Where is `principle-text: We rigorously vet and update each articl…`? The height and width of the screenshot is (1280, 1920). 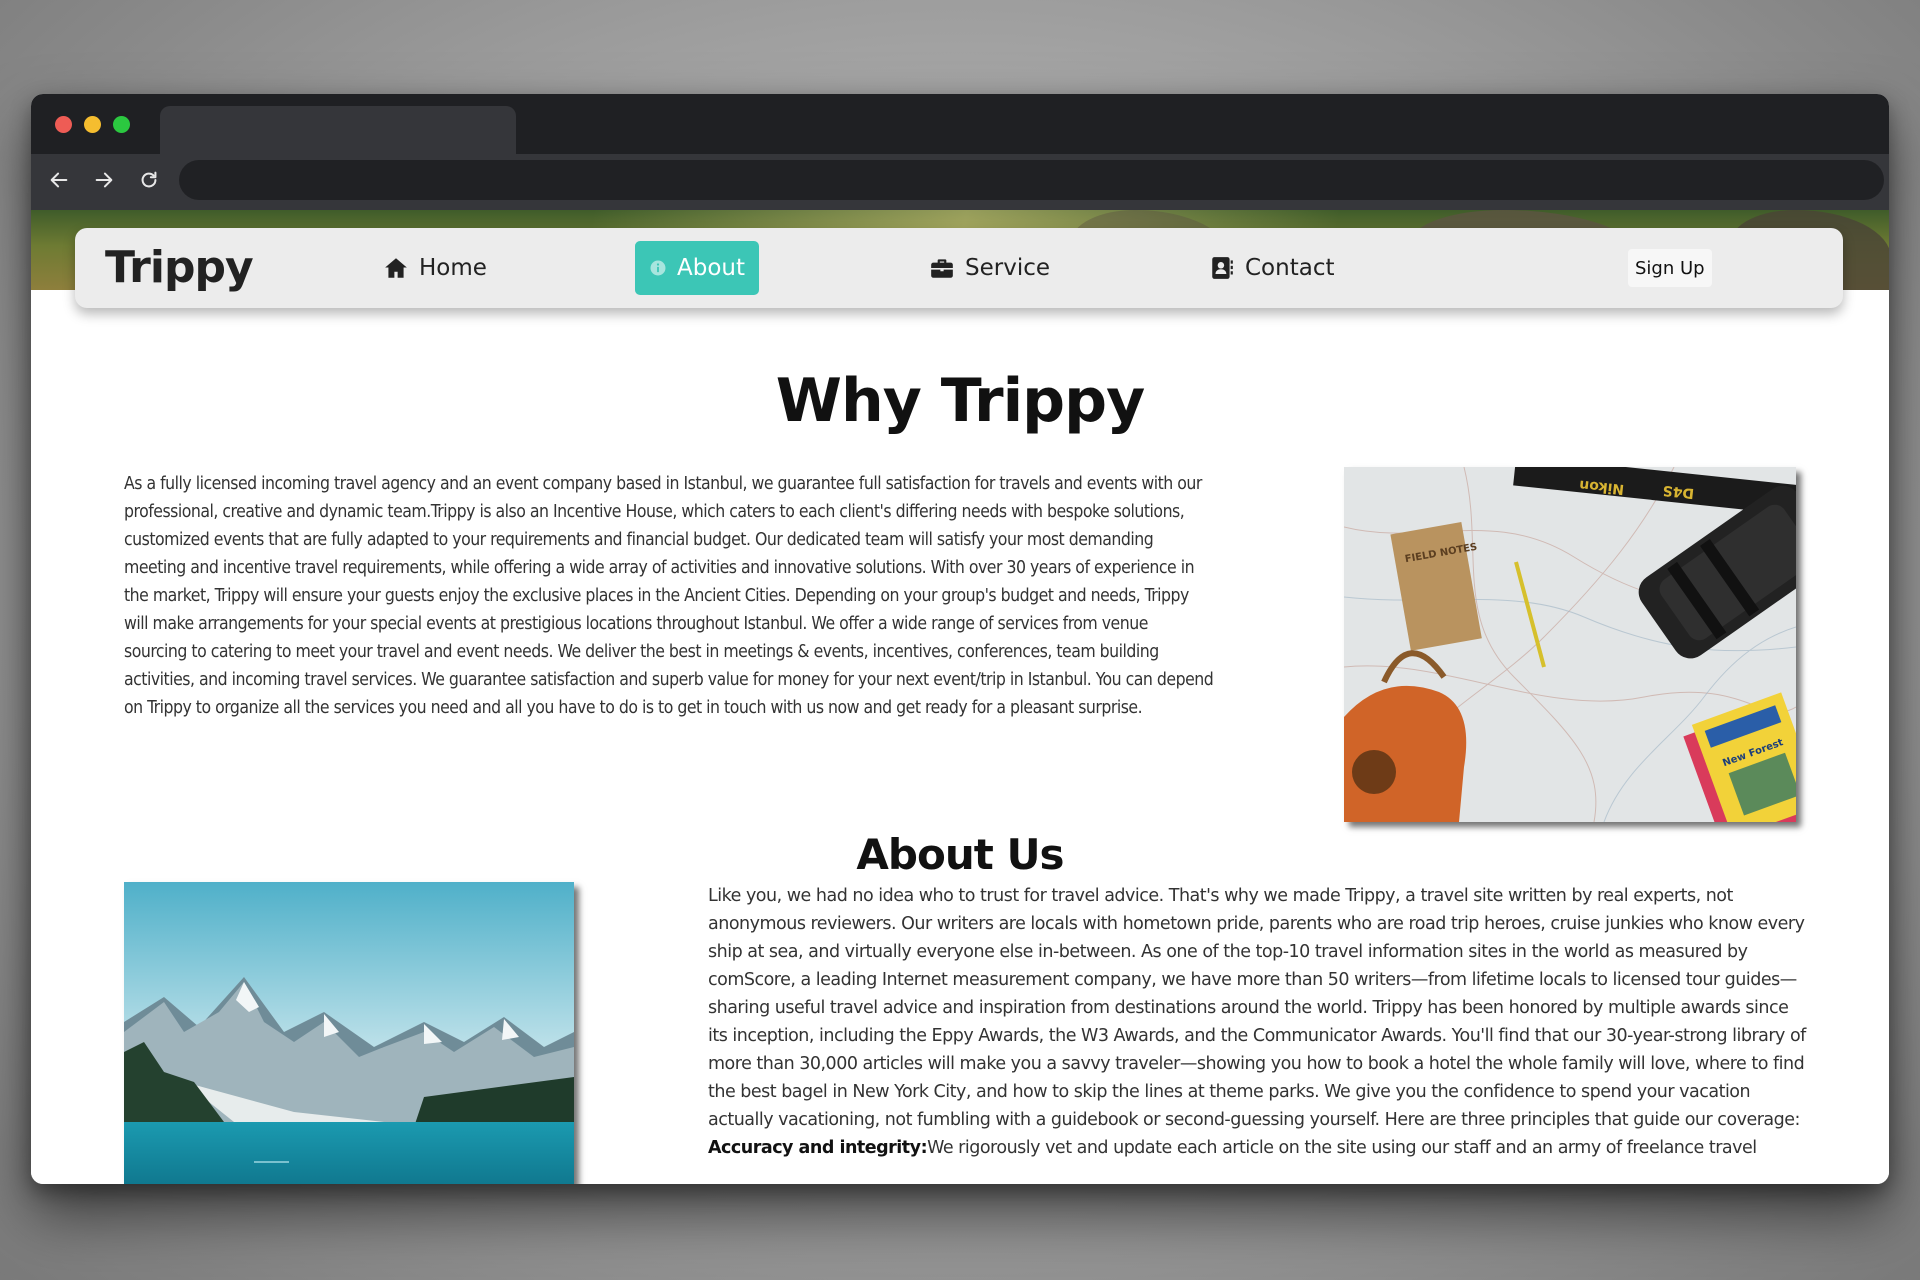
principle-text: We rigorously vet and update each articl… is located at coordinates (1342, 1148).